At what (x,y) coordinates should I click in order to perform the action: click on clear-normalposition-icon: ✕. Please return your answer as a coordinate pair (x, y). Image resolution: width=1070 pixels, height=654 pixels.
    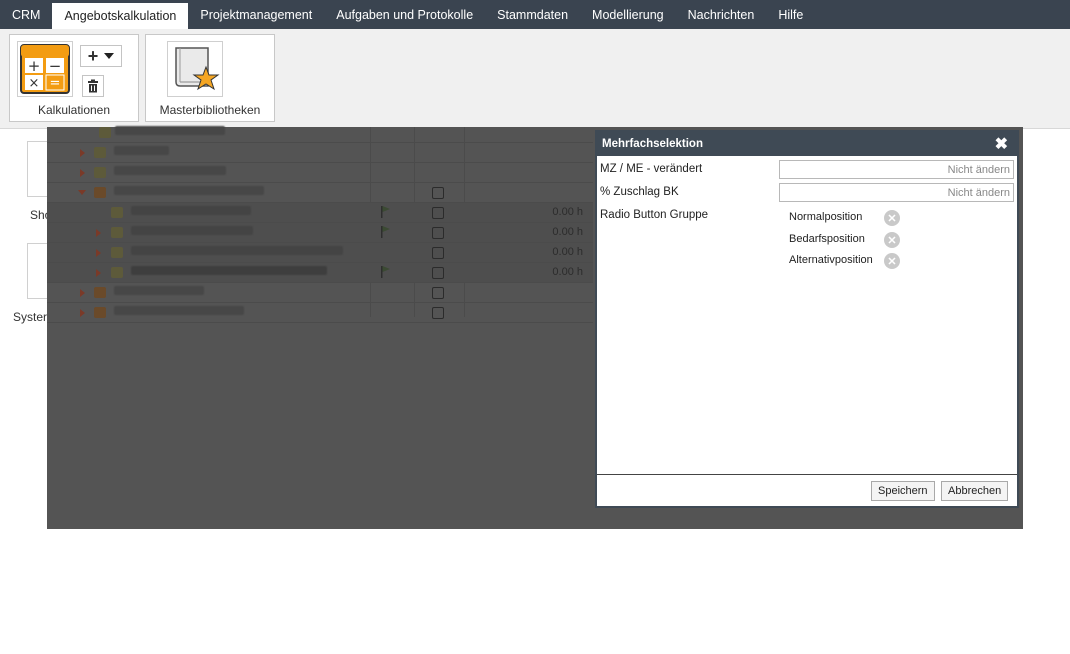
    Looking at the image, I should click on (892, 218).